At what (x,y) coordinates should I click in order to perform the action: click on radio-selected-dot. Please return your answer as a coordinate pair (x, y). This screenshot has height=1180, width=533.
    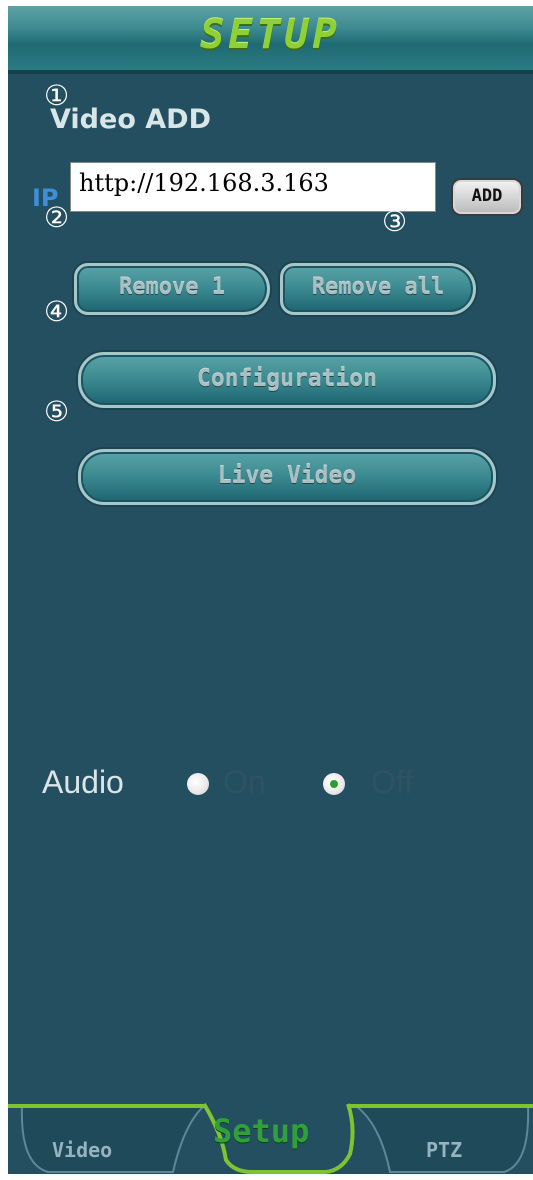
    Looking at the image, I should click on (334, 784).